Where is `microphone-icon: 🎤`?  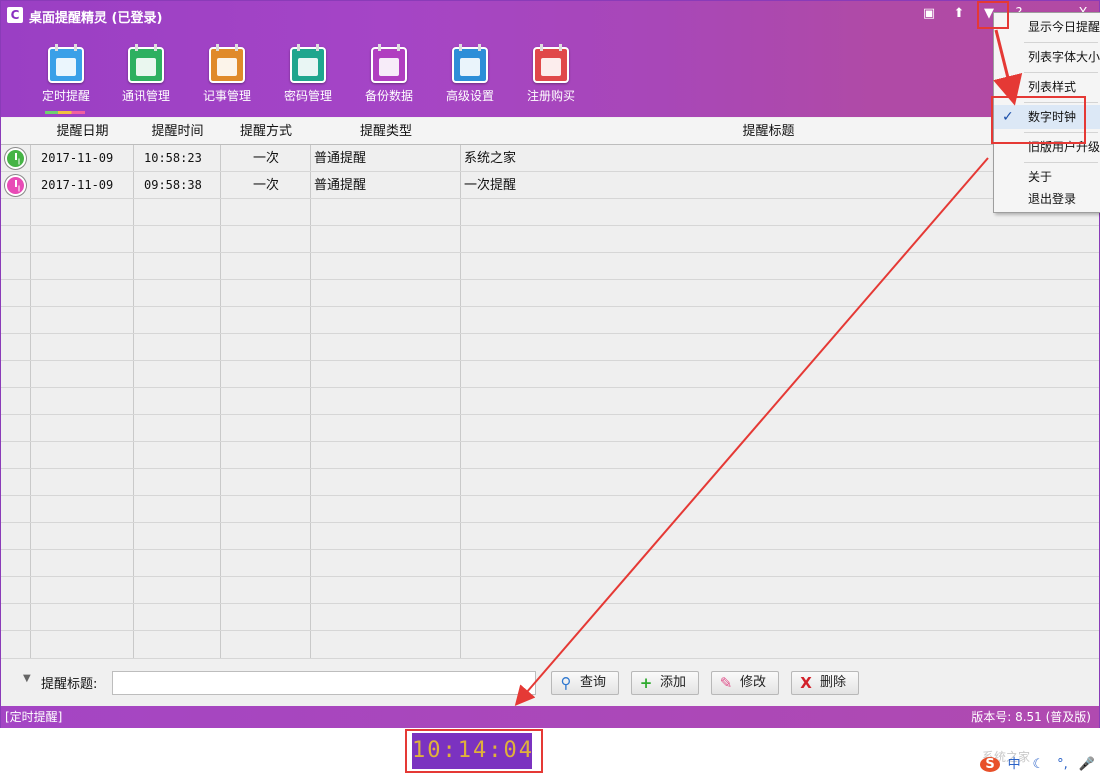
microphone-icon: 🎤 is located at coordinates (1087, 764).